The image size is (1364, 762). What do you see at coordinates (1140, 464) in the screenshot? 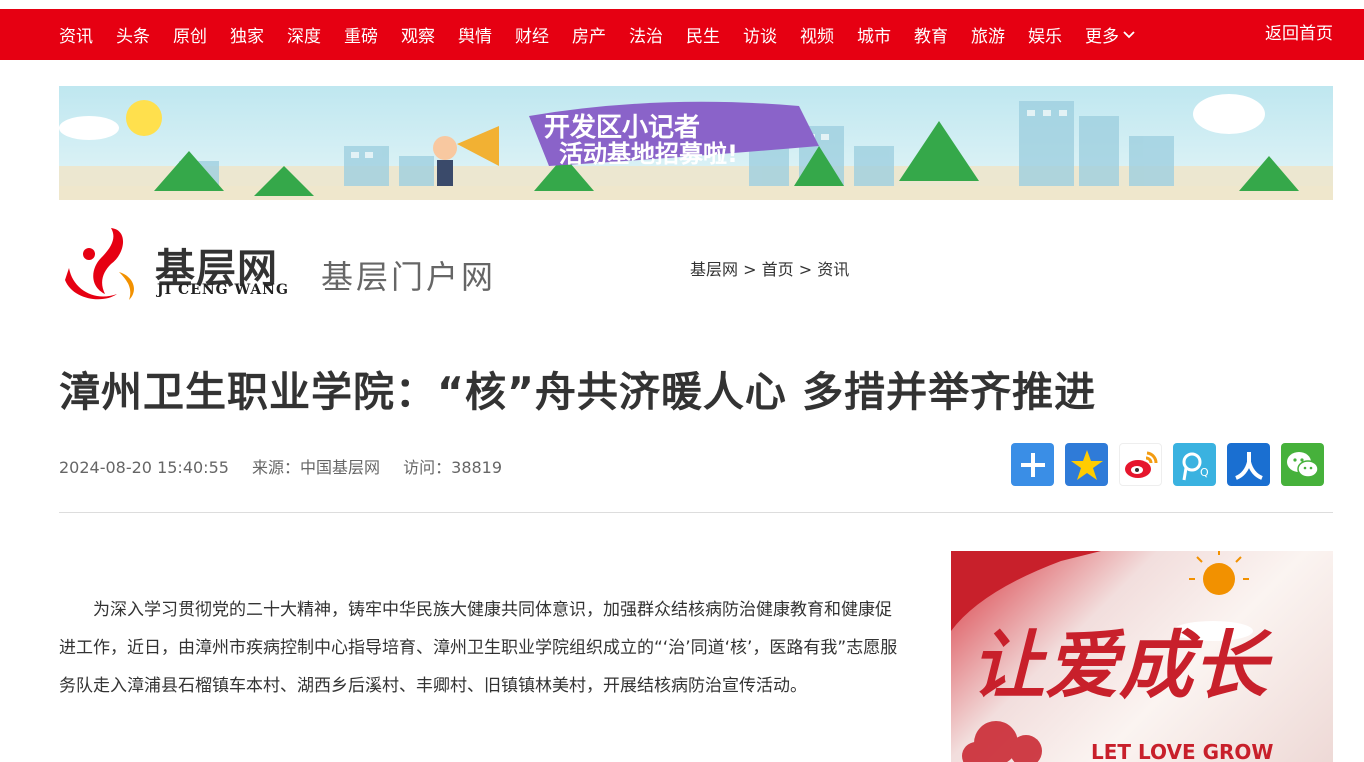
I see `weibo-icon` at bounding box center [1140, 464].